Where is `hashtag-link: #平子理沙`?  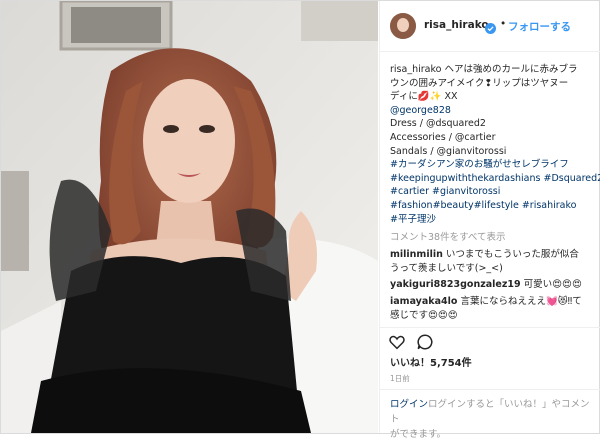 hashtag-link: #平子理沙 is located at coordinates (493, 220).